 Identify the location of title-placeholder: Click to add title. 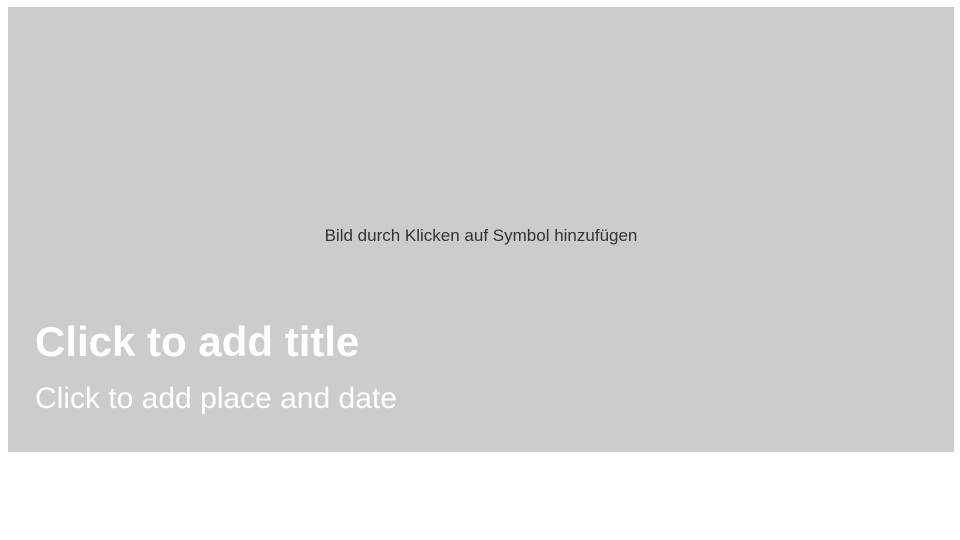
(197, 342).